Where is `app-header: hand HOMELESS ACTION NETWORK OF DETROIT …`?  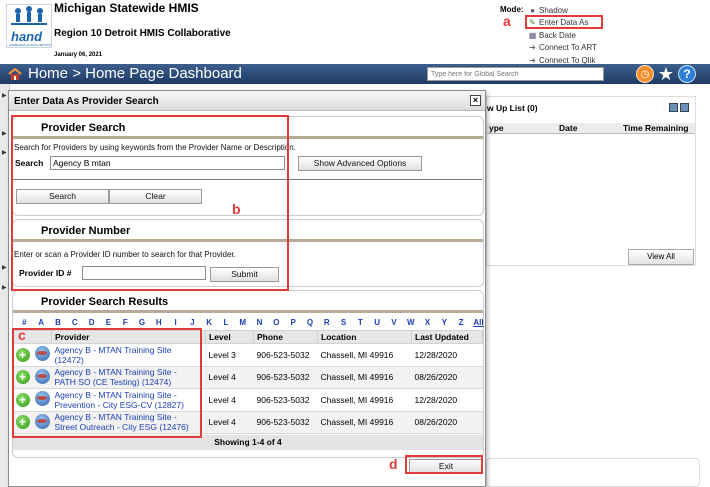 app-header: hand HOMELESS ACTION NETWORK OF DETROIT … is located at coordinates (355, 33).